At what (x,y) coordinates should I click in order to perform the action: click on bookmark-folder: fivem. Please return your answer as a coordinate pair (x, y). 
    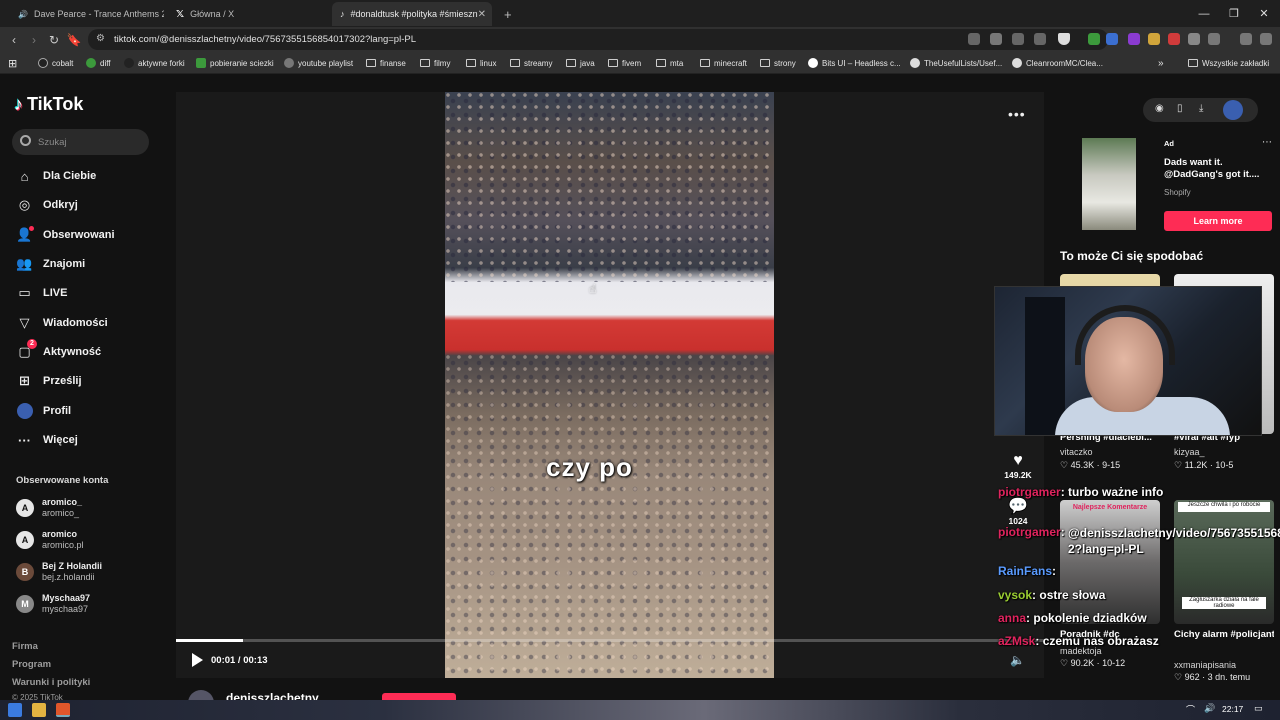
    Looking at the image, I should click on (624, 63).